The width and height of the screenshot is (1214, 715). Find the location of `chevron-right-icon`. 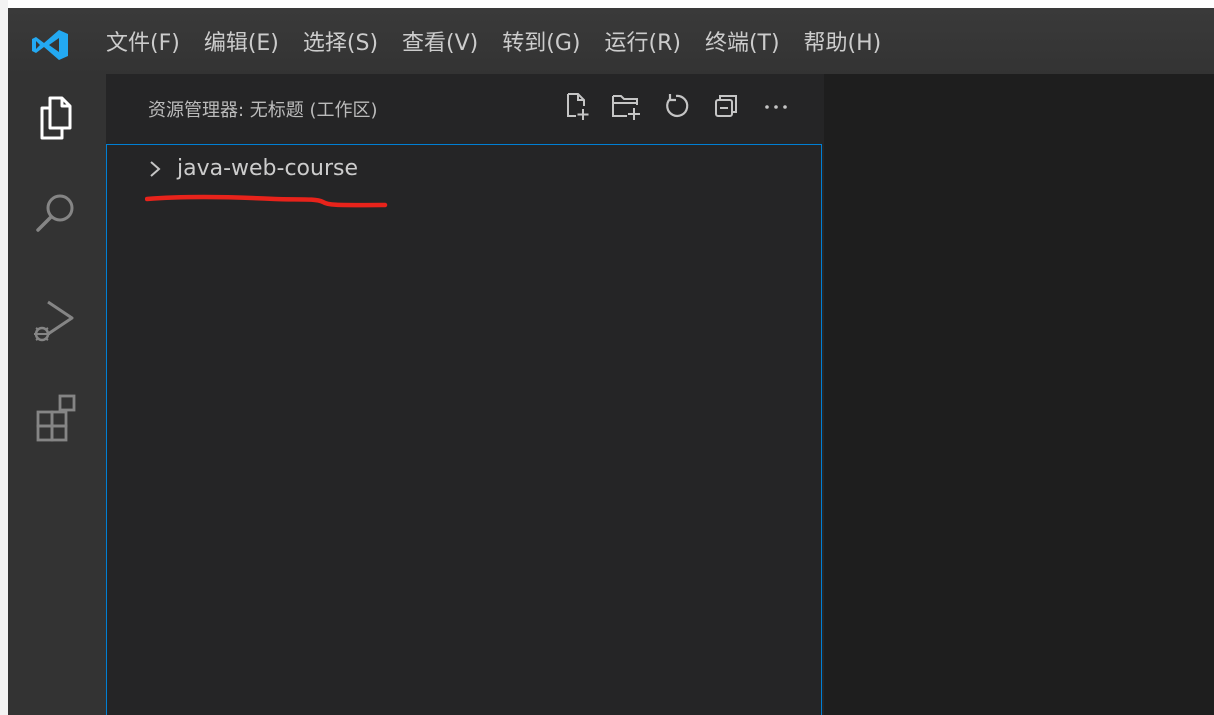

chevron-right-icon is located at coordinates (155, 169).